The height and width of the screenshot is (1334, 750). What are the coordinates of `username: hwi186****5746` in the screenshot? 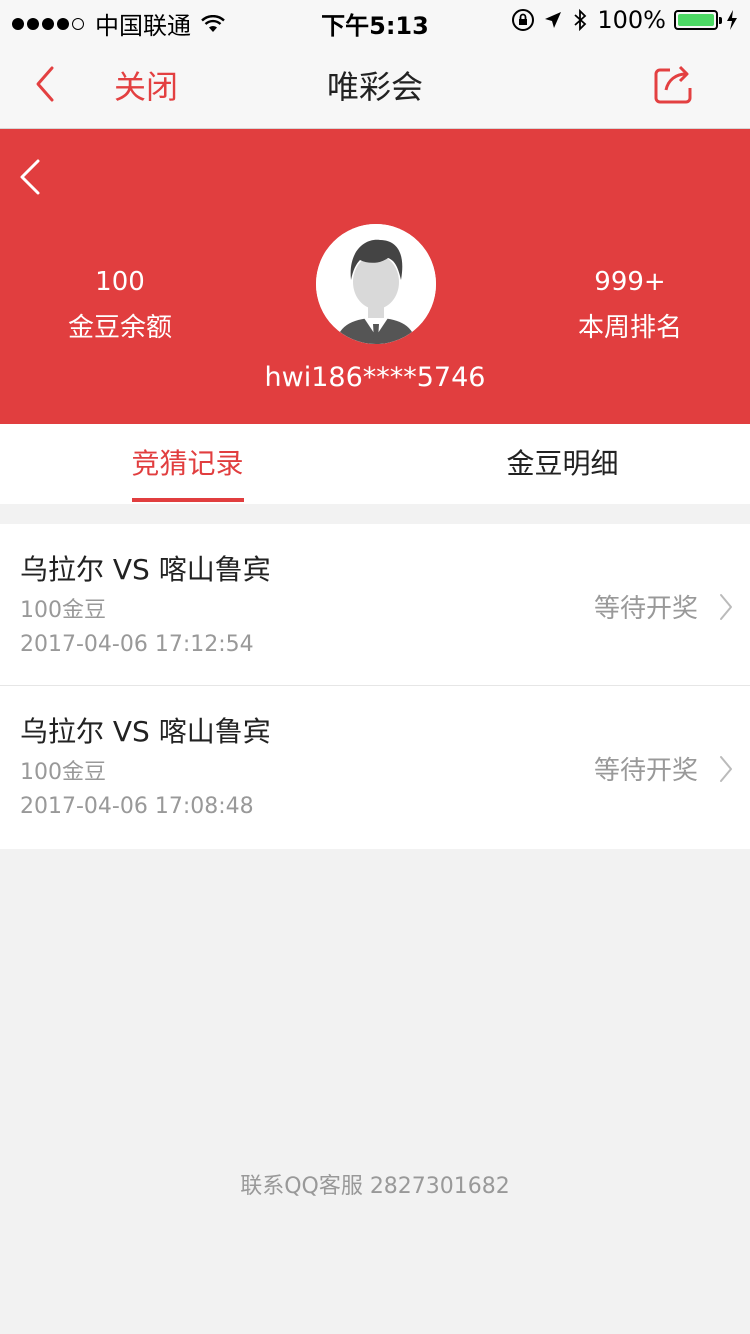 It's located at (375, 377).